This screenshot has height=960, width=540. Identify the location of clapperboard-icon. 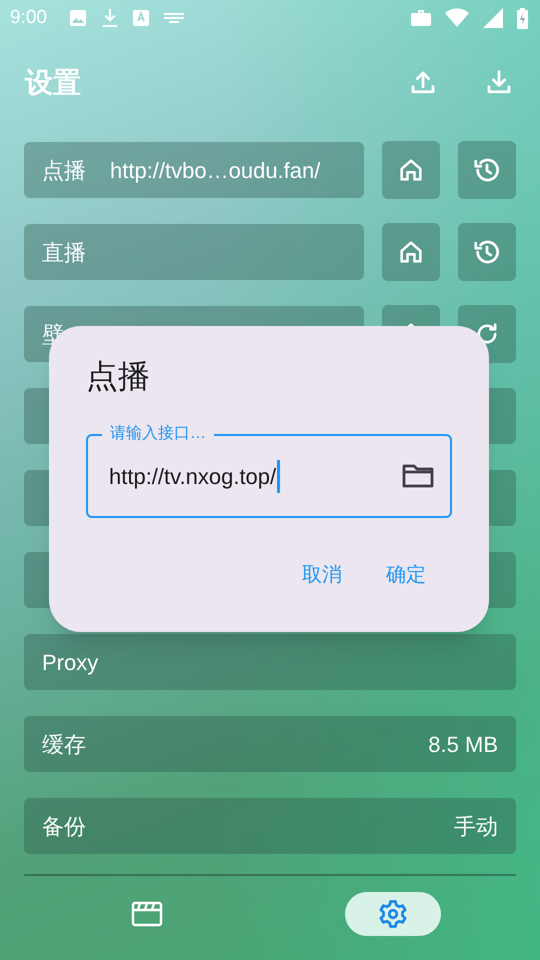
(147, 914).